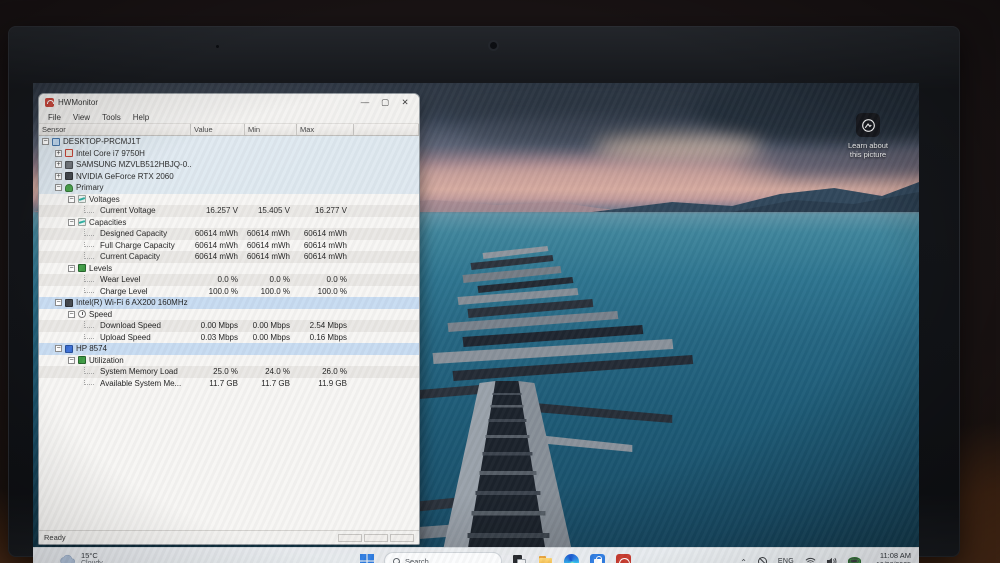 The height and width of the screenshot is (563, 1000). I want to click on column-sensor: Sensor, so click(115, 129).